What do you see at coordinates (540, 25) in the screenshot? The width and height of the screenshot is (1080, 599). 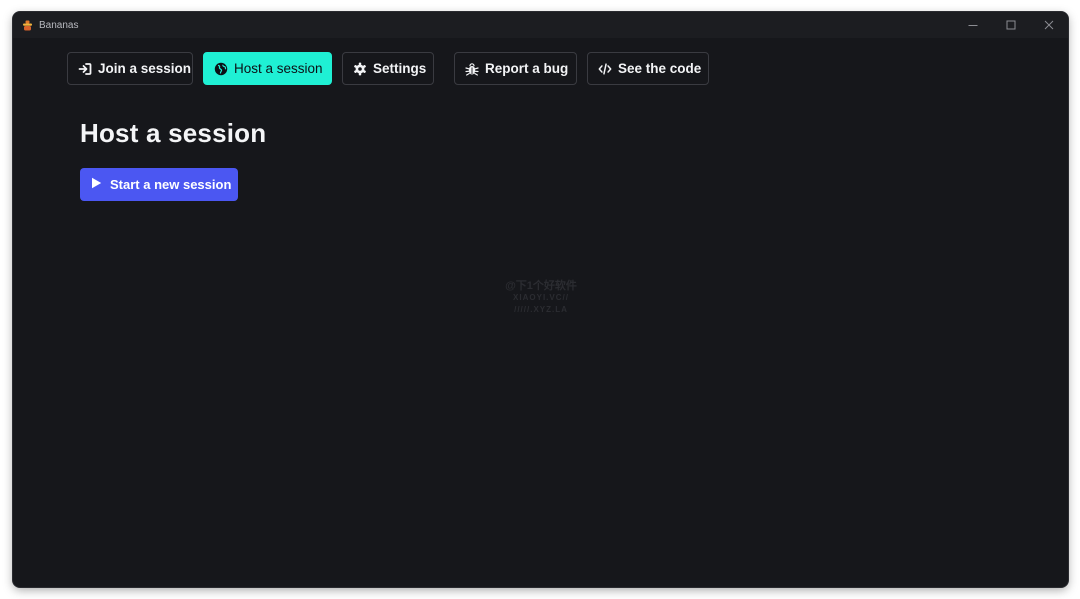 I see `title-bar: Bananas` at bounding box center [540, 25].